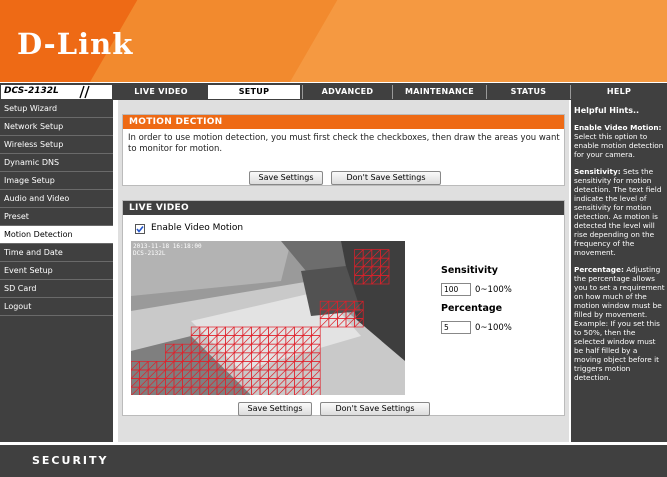  I want to click on dont-save-settings-button: Don't Save Settings, so click(386, 178).